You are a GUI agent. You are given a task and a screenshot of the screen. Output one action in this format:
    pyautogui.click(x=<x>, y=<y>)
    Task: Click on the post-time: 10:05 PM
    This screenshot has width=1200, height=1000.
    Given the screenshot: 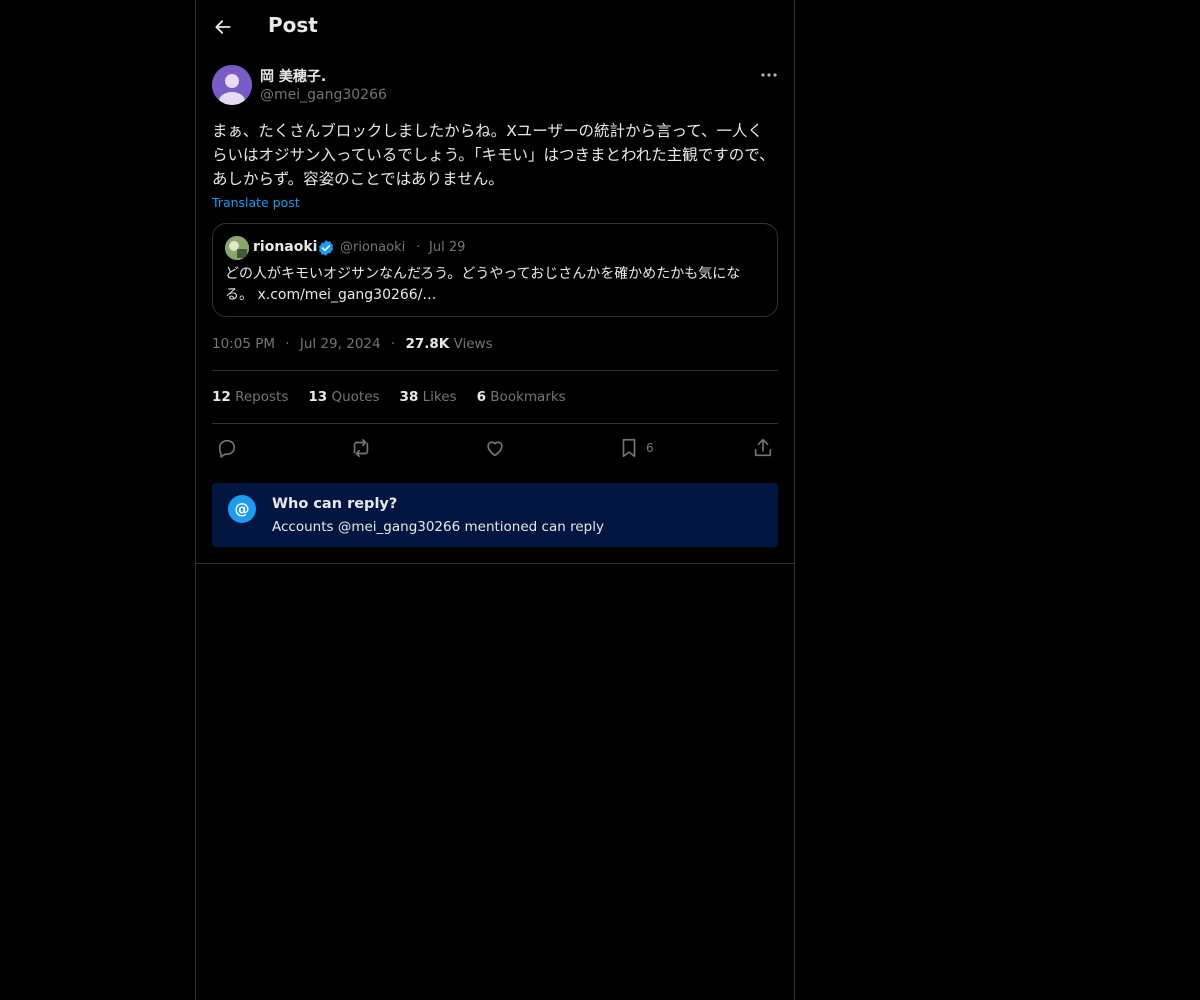 What is the action you would take?
    pyautogui.click(x=243, y=344)
    